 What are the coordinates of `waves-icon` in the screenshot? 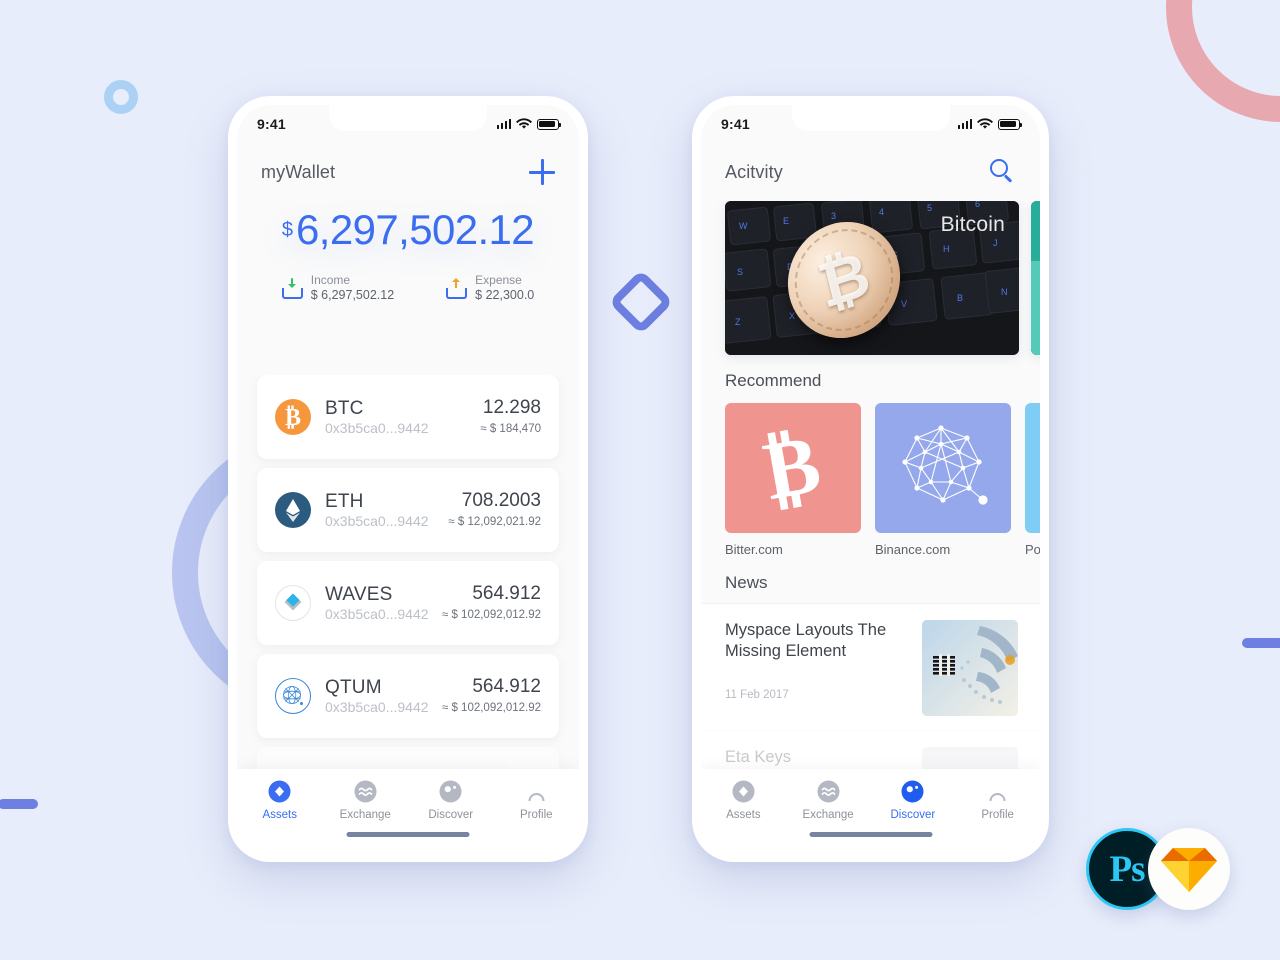 It's located at (293, 603).